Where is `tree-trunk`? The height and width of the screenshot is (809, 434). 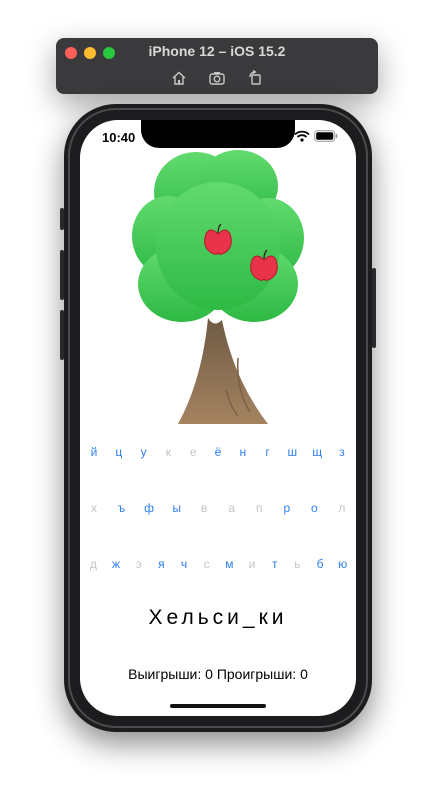 tree-trunk is located at coordinates (223, 371).